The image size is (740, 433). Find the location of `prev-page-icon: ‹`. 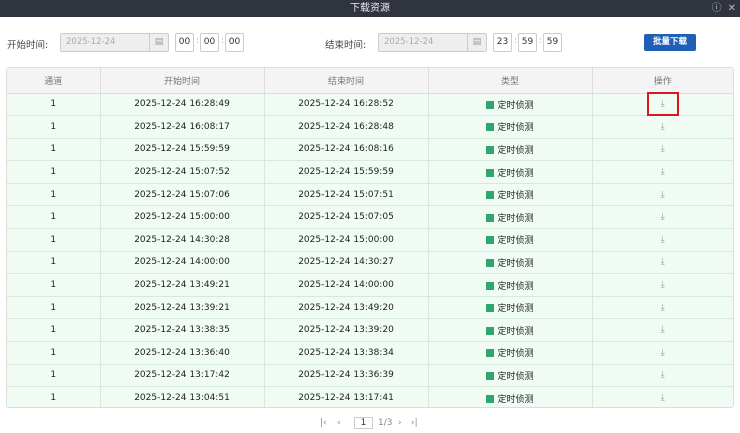

prev-page-icon: ‹ is located at coordinates (339, 423).